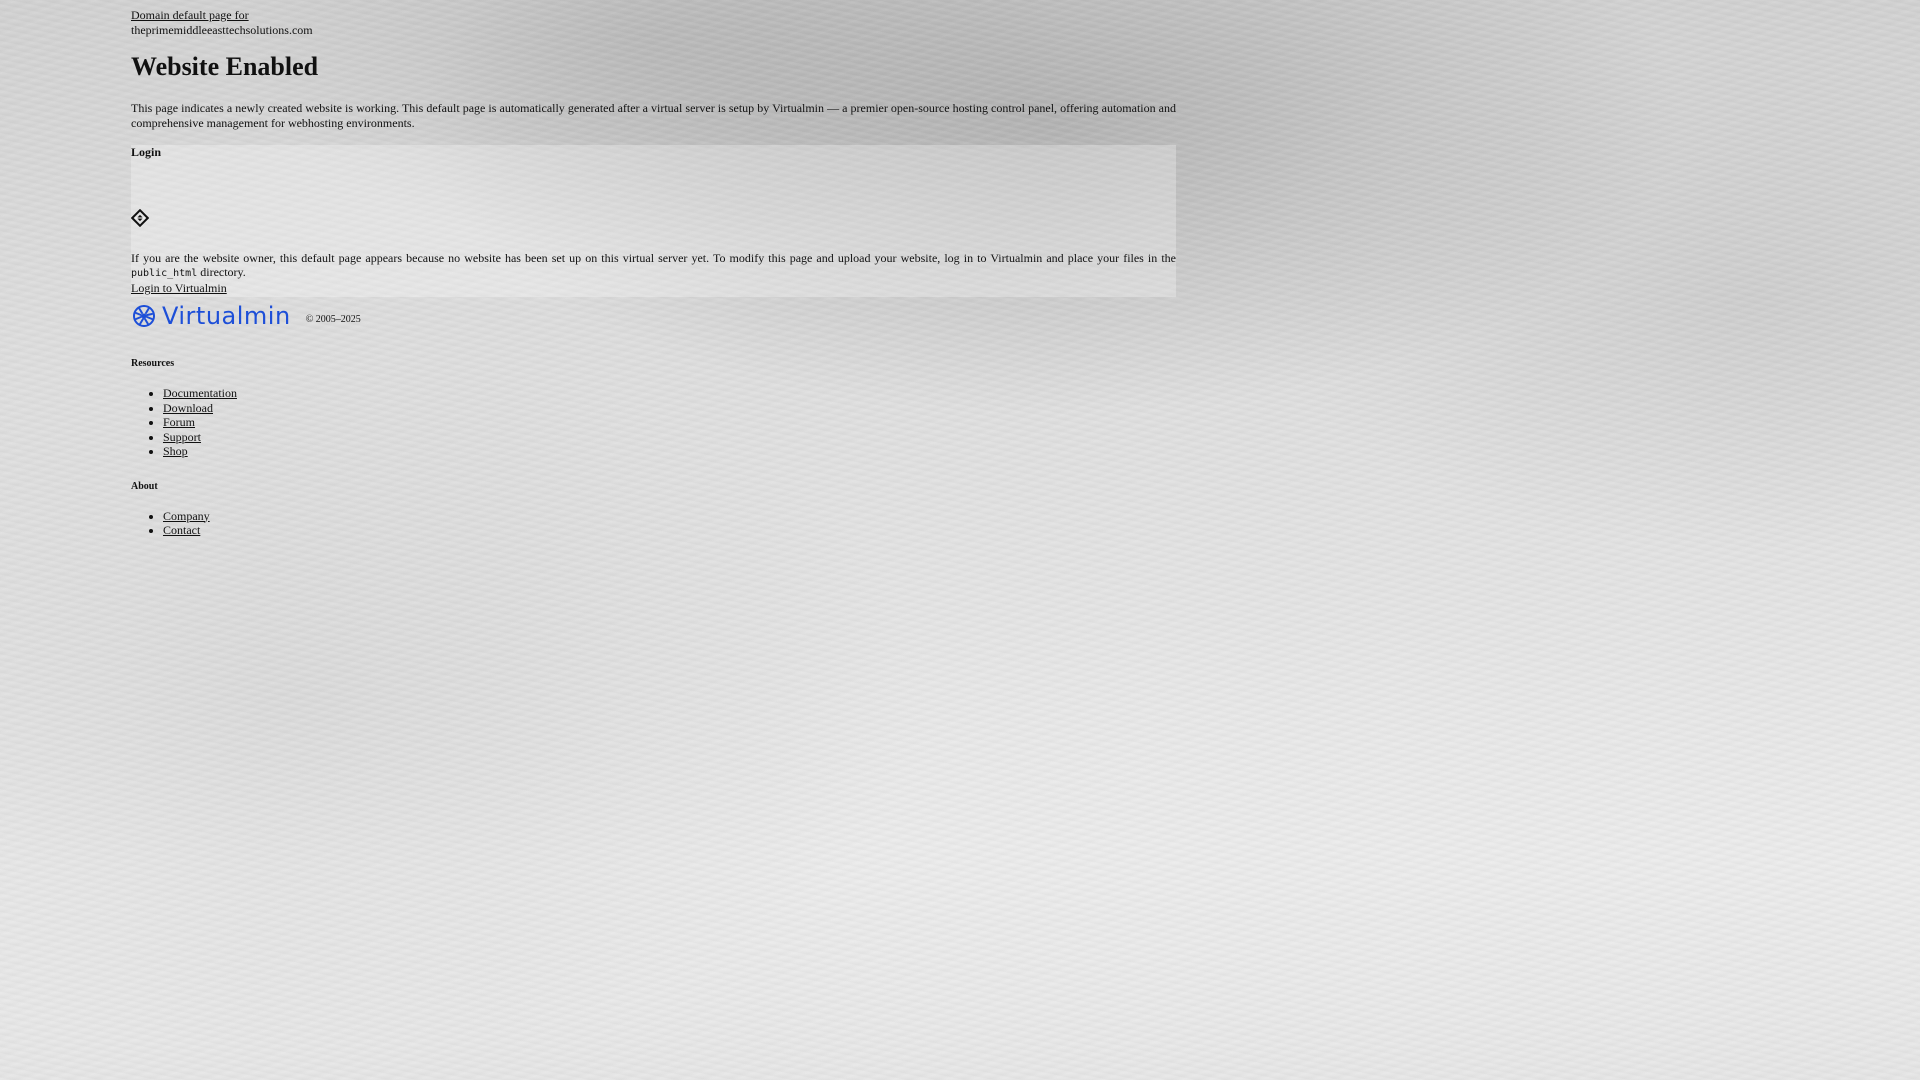 The height and width of the screenshot is (1080, 1920). Describe the element at coordinates (333, 319) in the screenshot. I see `copyright-notice: © 2005–2025` at that location.